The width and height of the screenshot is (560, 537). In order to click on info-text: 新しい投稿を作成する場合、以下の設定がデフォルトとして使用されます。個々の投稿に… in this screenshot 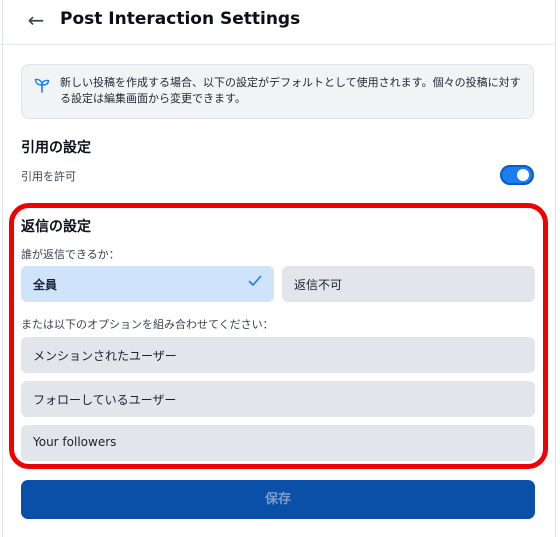, I will do `click(290, 90)`.